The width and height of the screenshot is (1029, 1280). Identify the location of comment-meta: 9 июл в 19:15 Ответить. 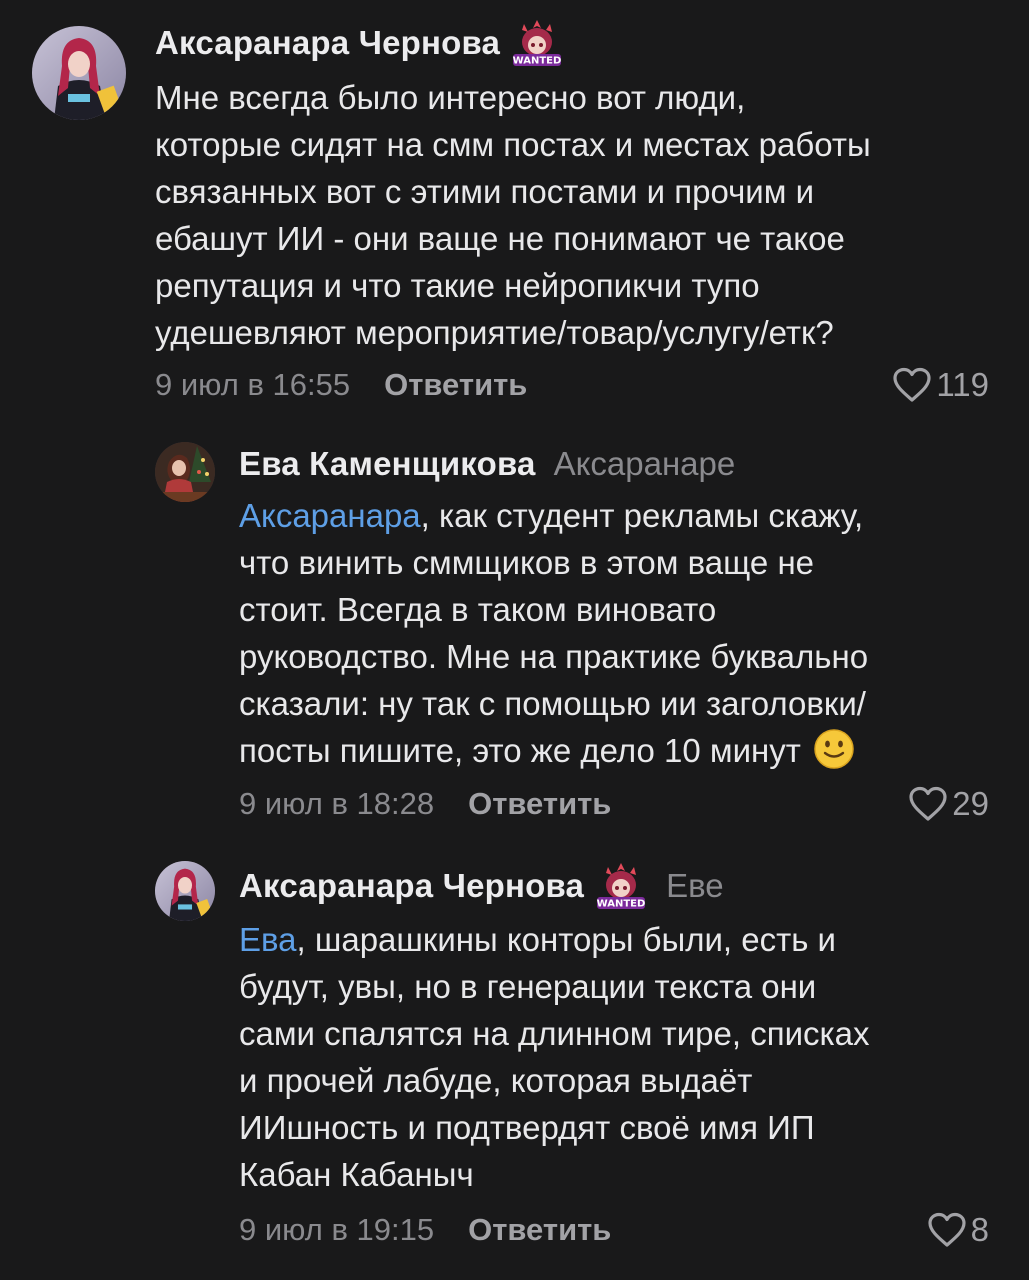
(425, 1230).